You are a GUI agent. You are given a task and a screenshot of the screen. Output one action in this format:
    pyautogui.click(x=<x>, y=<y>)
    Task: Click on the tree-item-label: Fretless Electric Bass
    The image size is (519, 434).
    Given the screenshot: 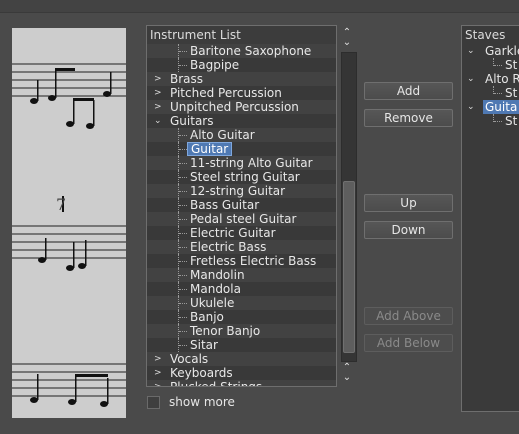 What is the action you would take?
    pyautogui.click(x=253, y=261)
    